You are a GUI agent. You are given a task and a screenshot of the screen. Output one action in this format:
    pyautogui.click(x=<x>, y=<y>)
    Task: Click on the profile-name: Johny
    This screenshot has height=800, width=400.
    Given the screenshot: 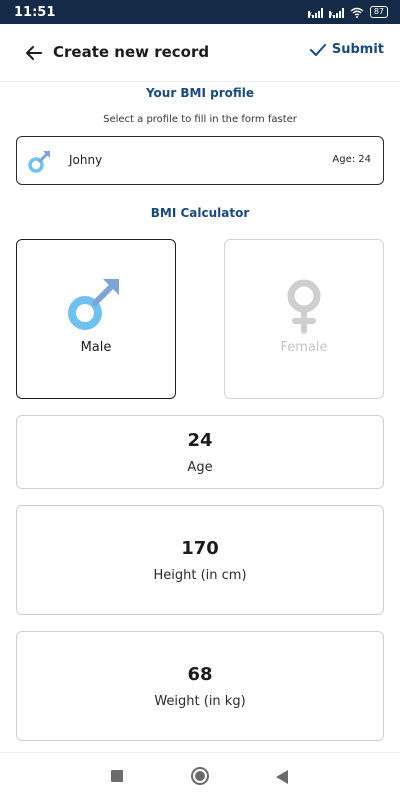 What is the action you would take?
    pyautogui.click(x=86, y=160)
    